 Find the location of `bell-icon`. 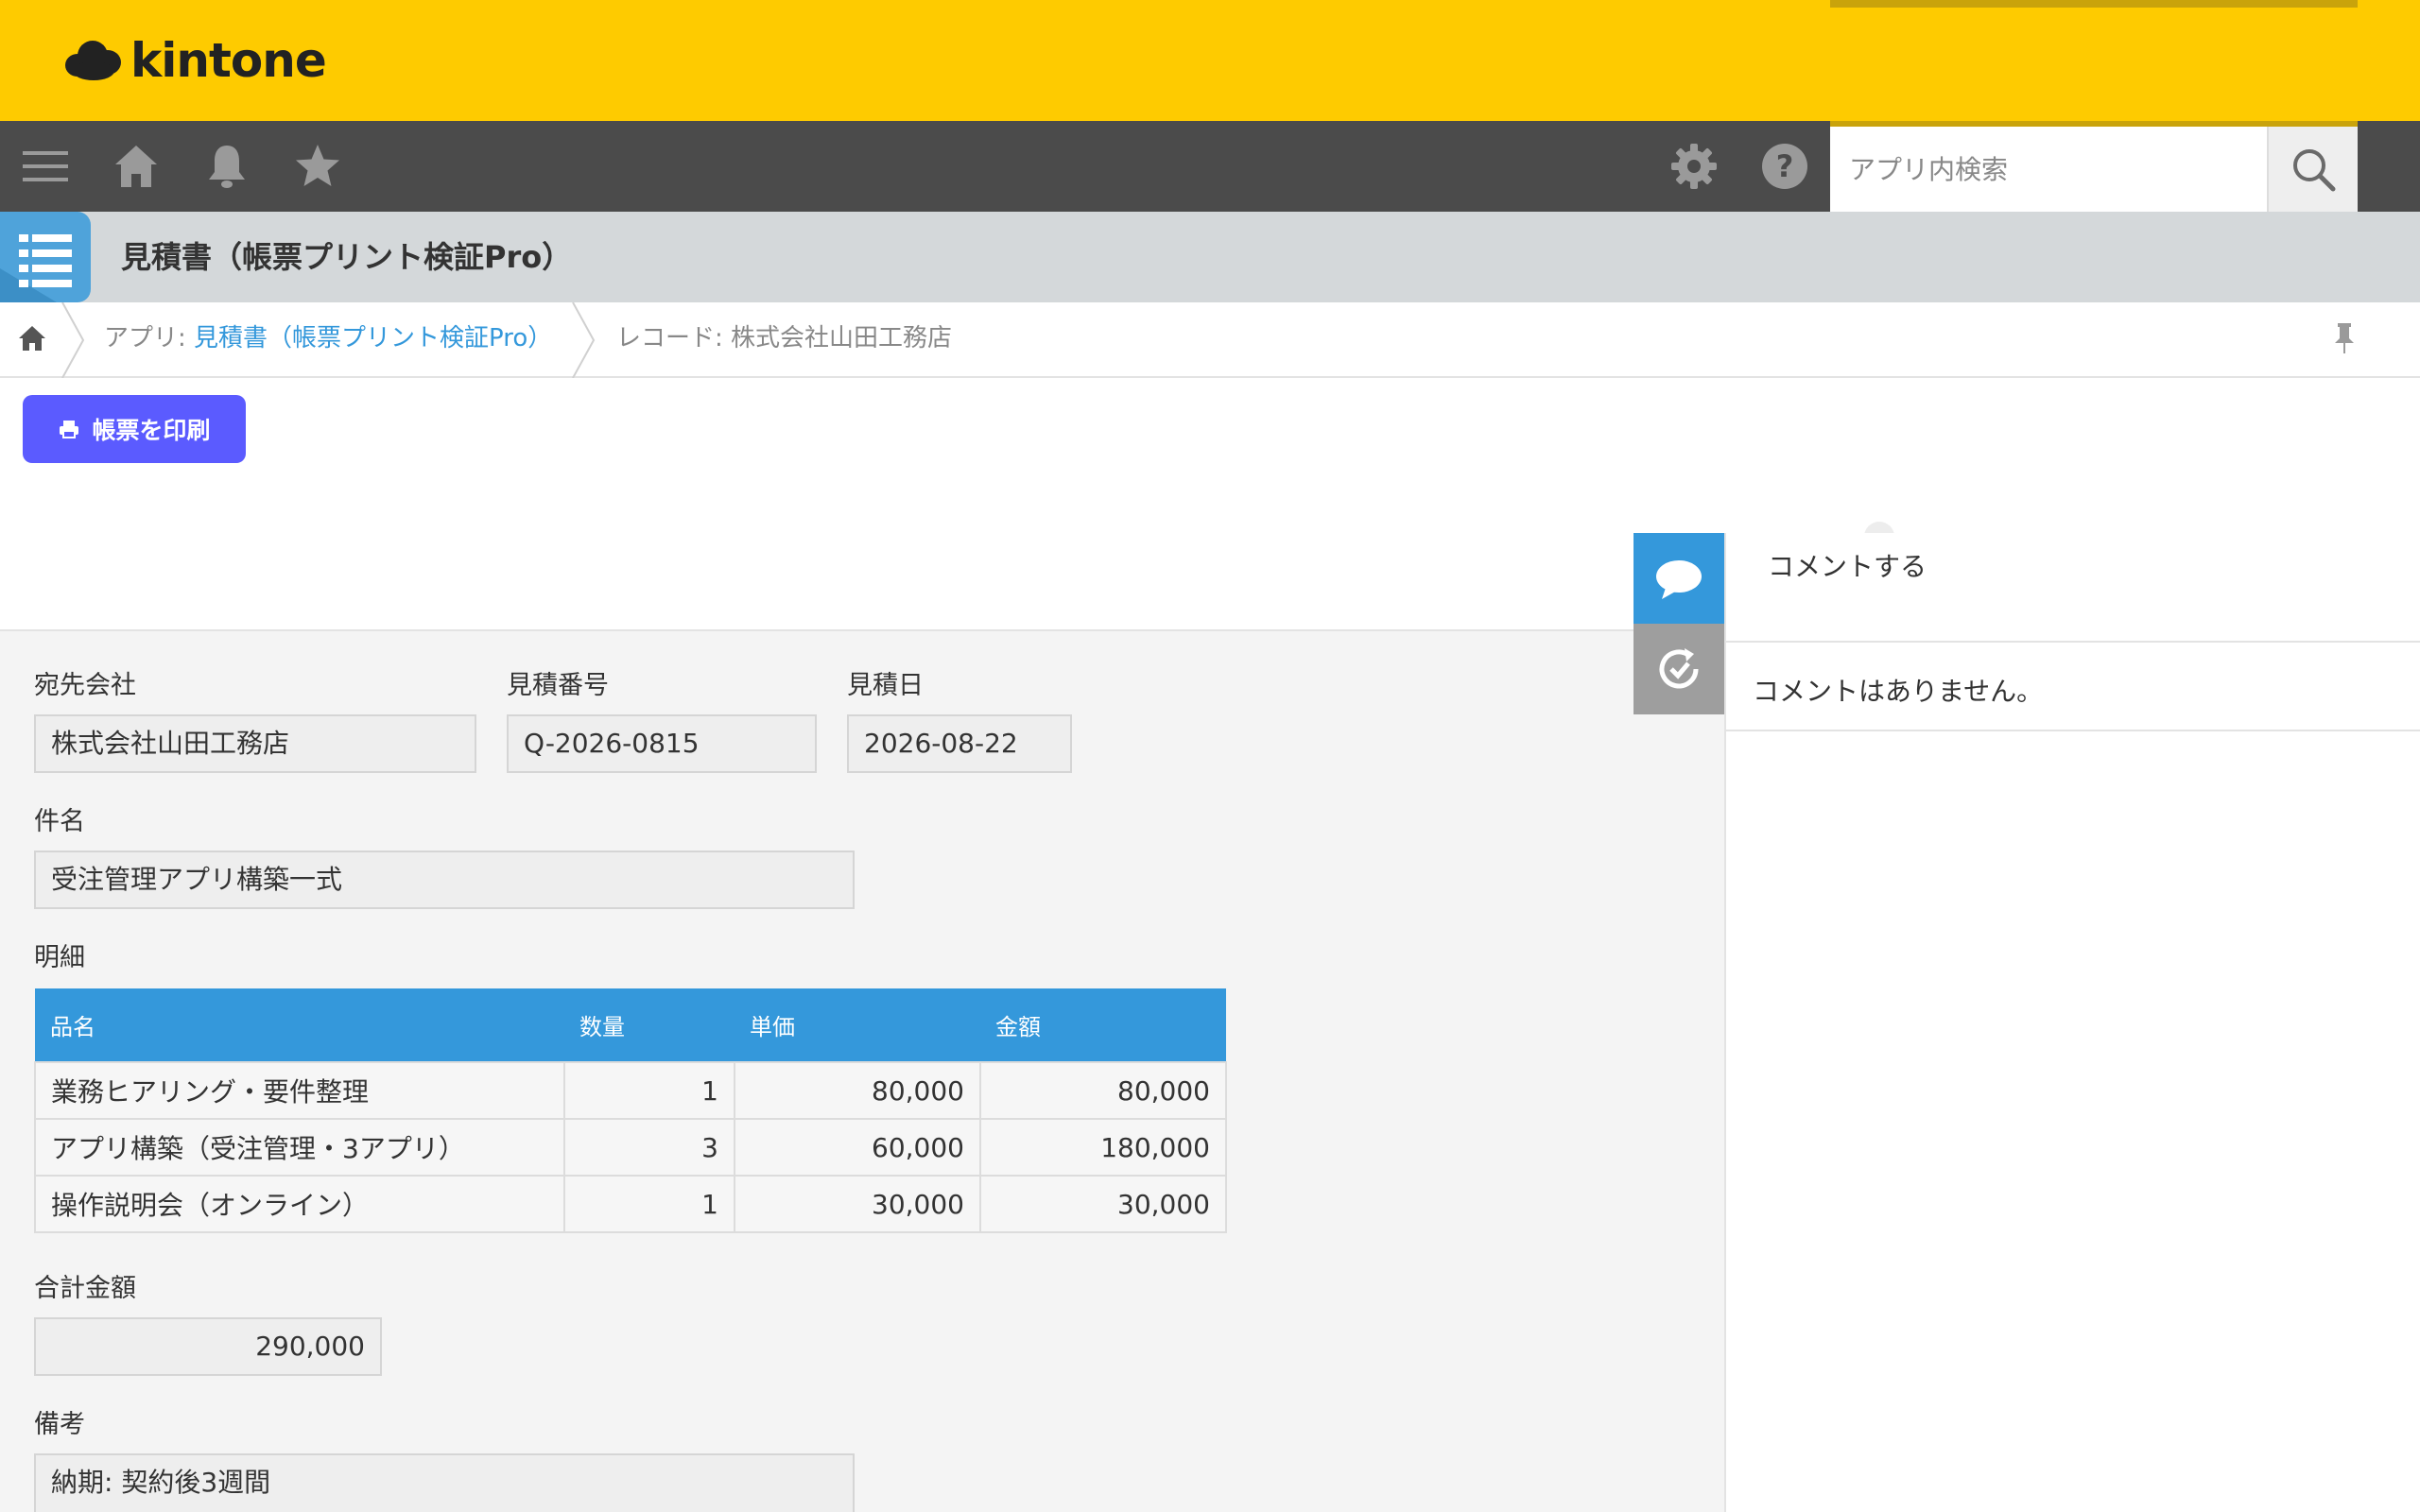

bell-icon is located at coordinates (226, 166).